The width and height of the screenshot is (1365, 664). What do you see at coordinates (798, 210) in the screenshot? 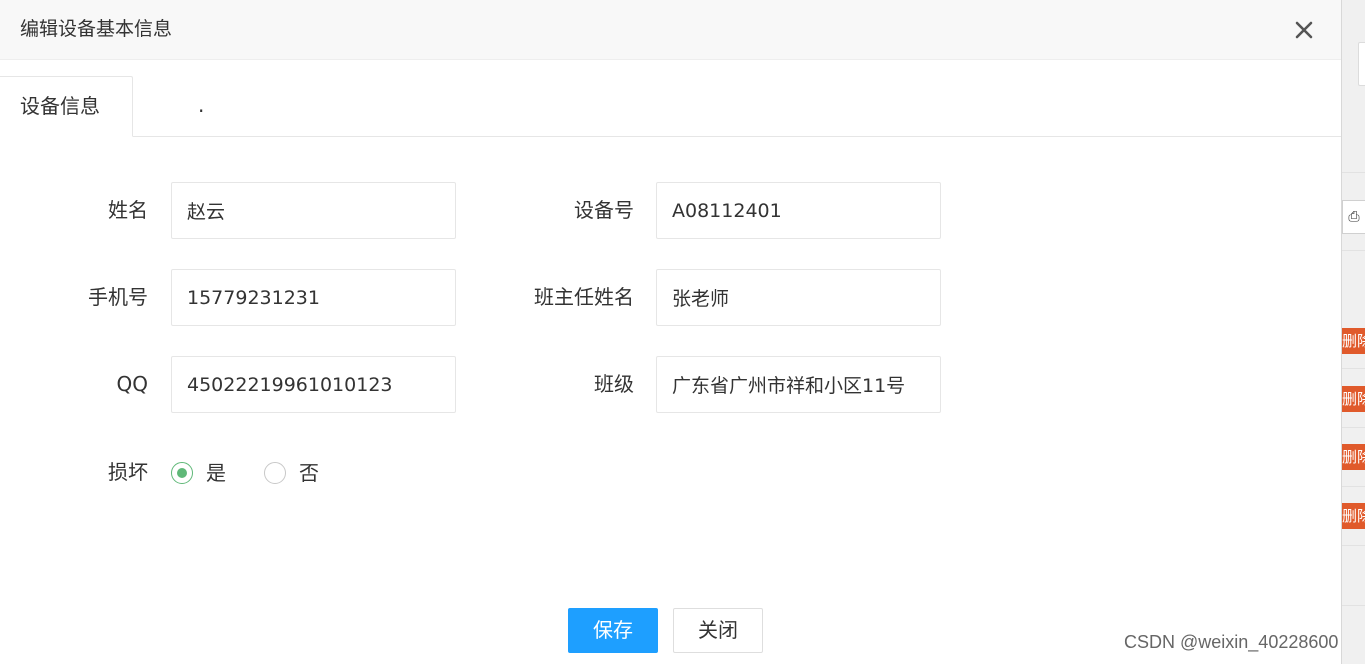
I see `device-number-input` at bounding box center [798, 210].